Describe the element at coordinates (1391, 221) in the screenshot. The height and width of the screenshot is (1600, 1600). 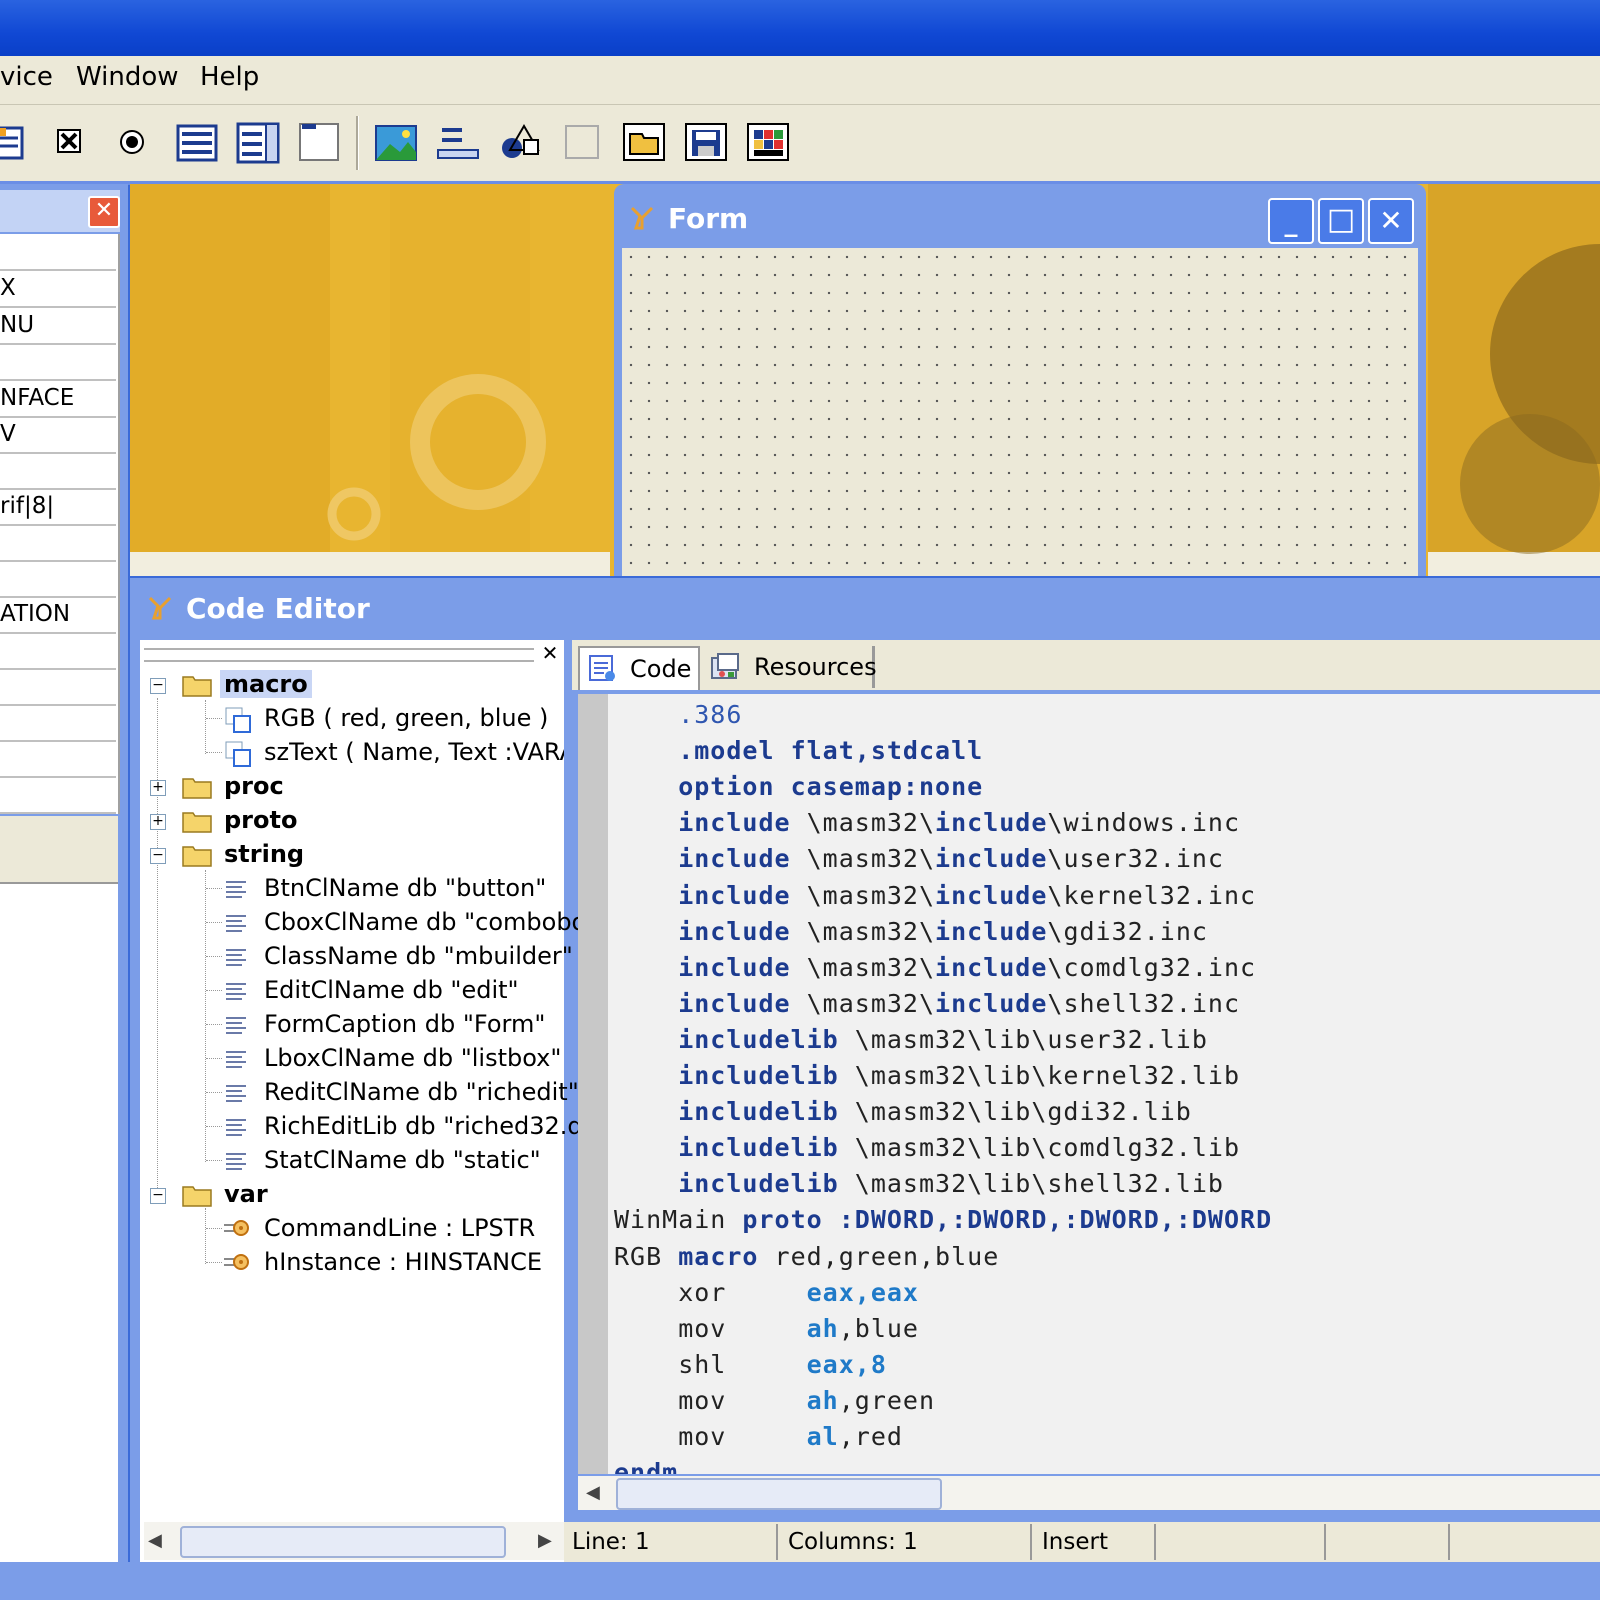
I see `close-button: ✕` at that location.